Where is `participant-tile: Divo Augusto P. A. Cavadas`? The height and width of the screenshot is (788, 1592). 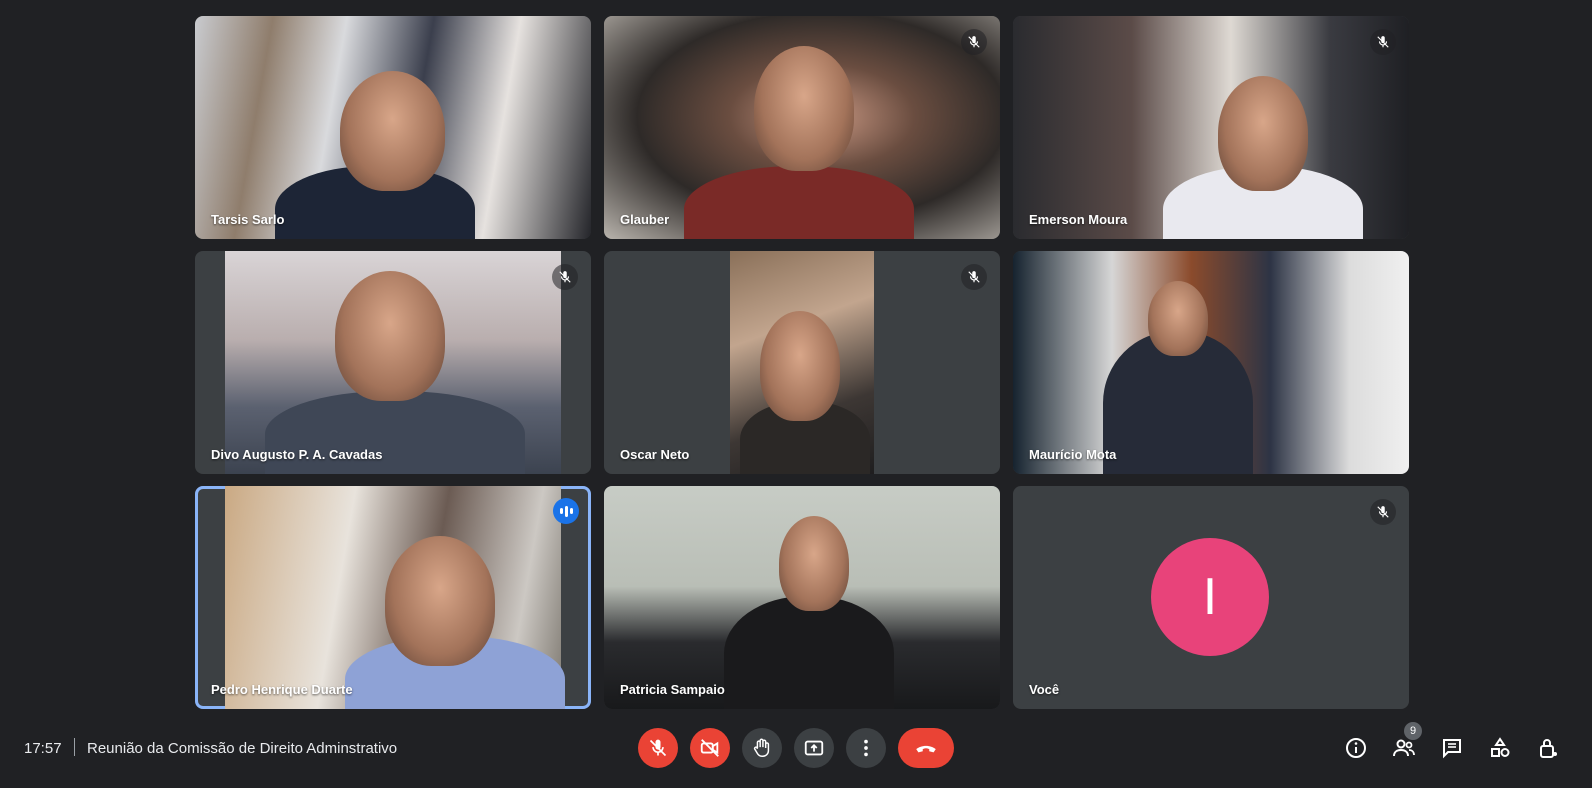
participant-tile: Divo Augusto P. A. Cavadas is located at coordinates (393, 362).